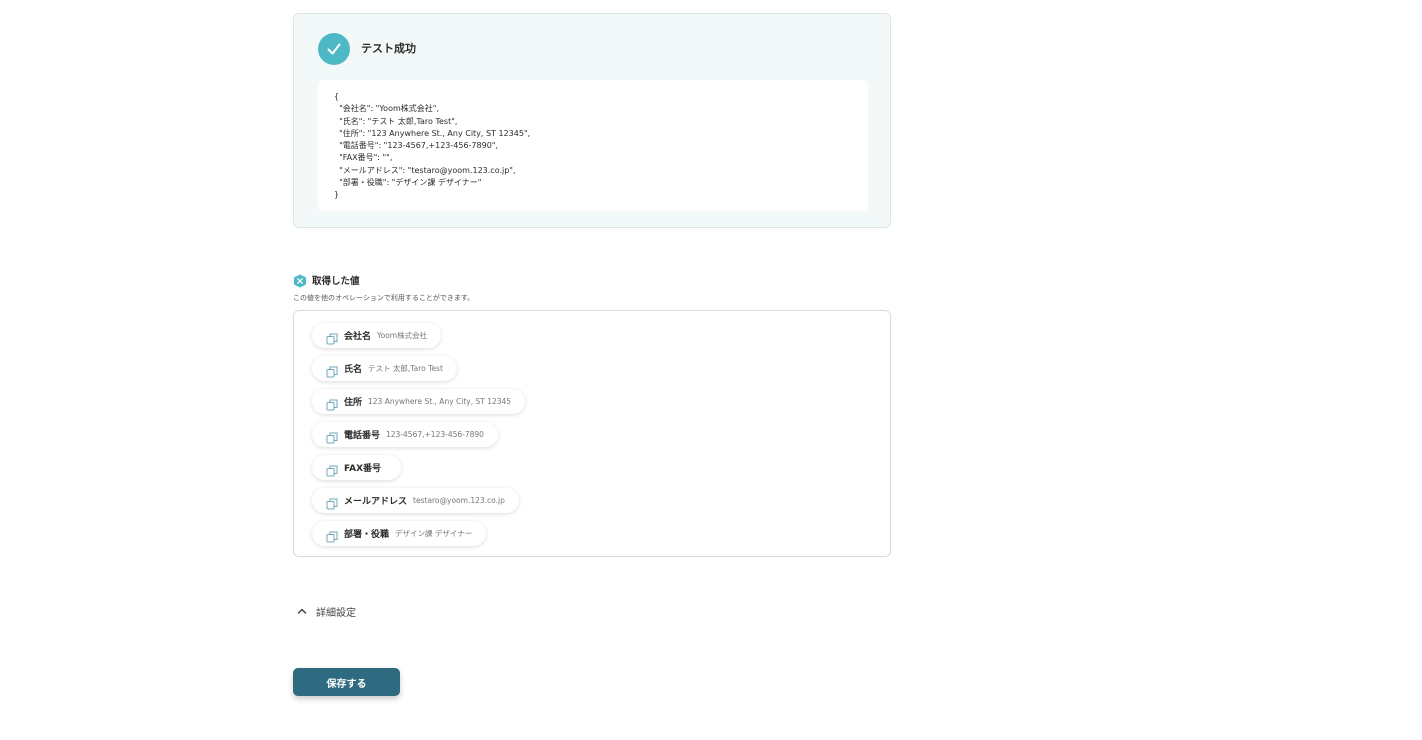 This screenshot has width=1422, height=740. What do you see at coordinates (459, 500) in the screenshot?
I see `chip-value: testaro@yoom.123.co.jp` at bounding box center [459, 500].